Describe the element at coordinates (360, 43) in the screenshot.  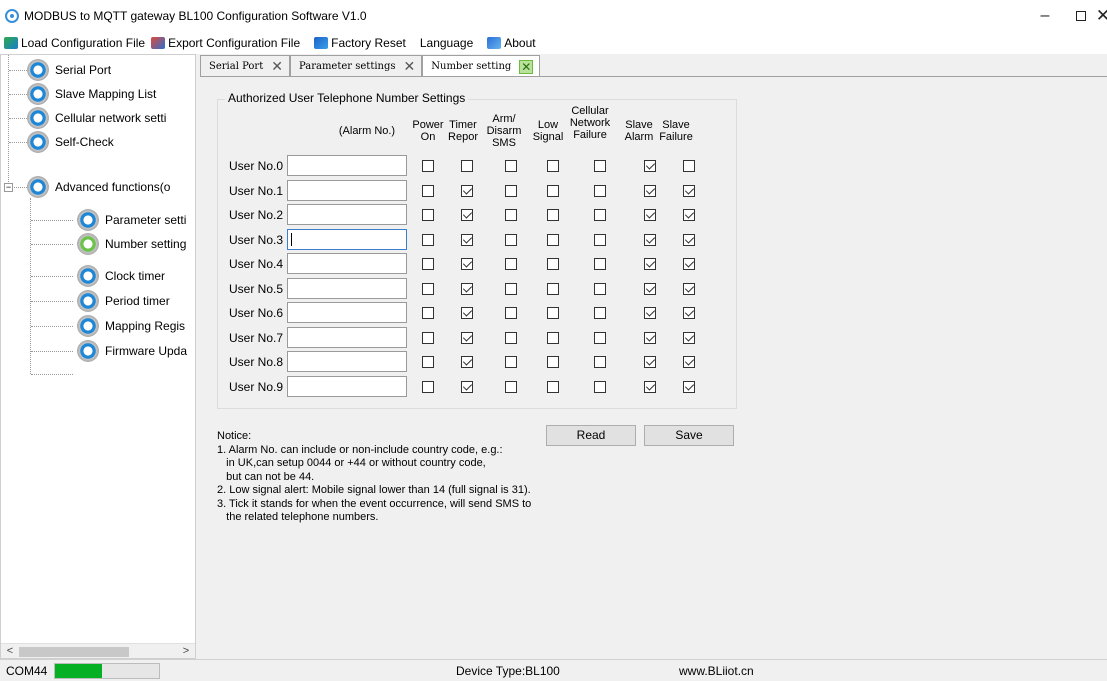
I see `menu-factory-reset: Factory Reset` at that location.